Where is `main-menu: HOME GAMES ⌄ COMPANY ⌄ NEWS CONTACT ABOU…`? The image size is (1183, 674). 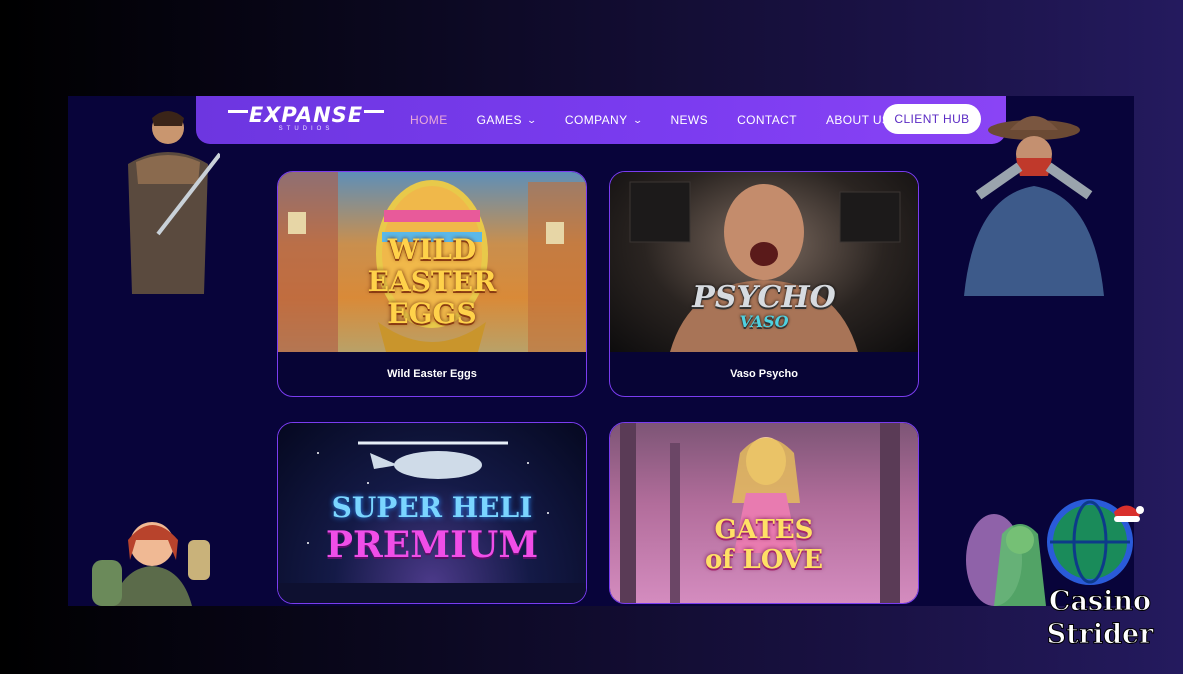
main-menu: HOME GAMES ⌄ COMPANY ⌄ NEWS CONTACT ABOU… is located at coordinates (664, 120).